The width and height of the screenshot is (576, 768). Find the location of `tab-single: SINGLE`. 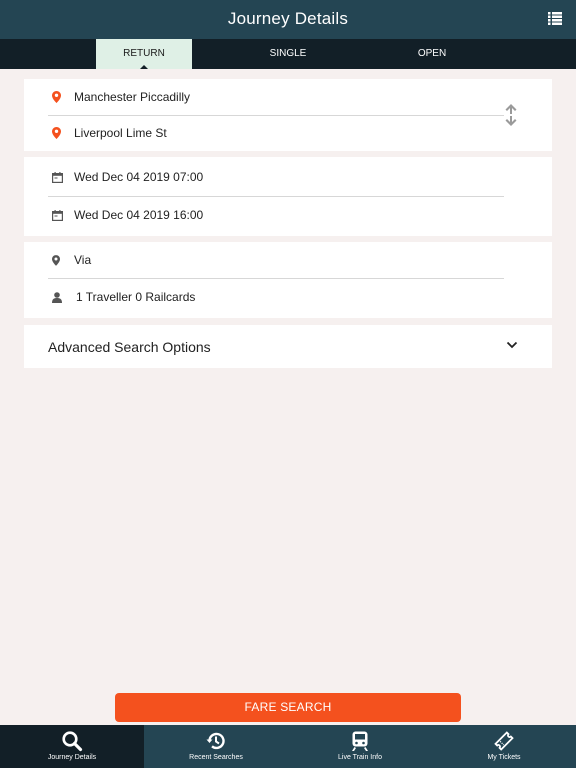

tab-single: SINGLE is located at coordinates (288, 54).